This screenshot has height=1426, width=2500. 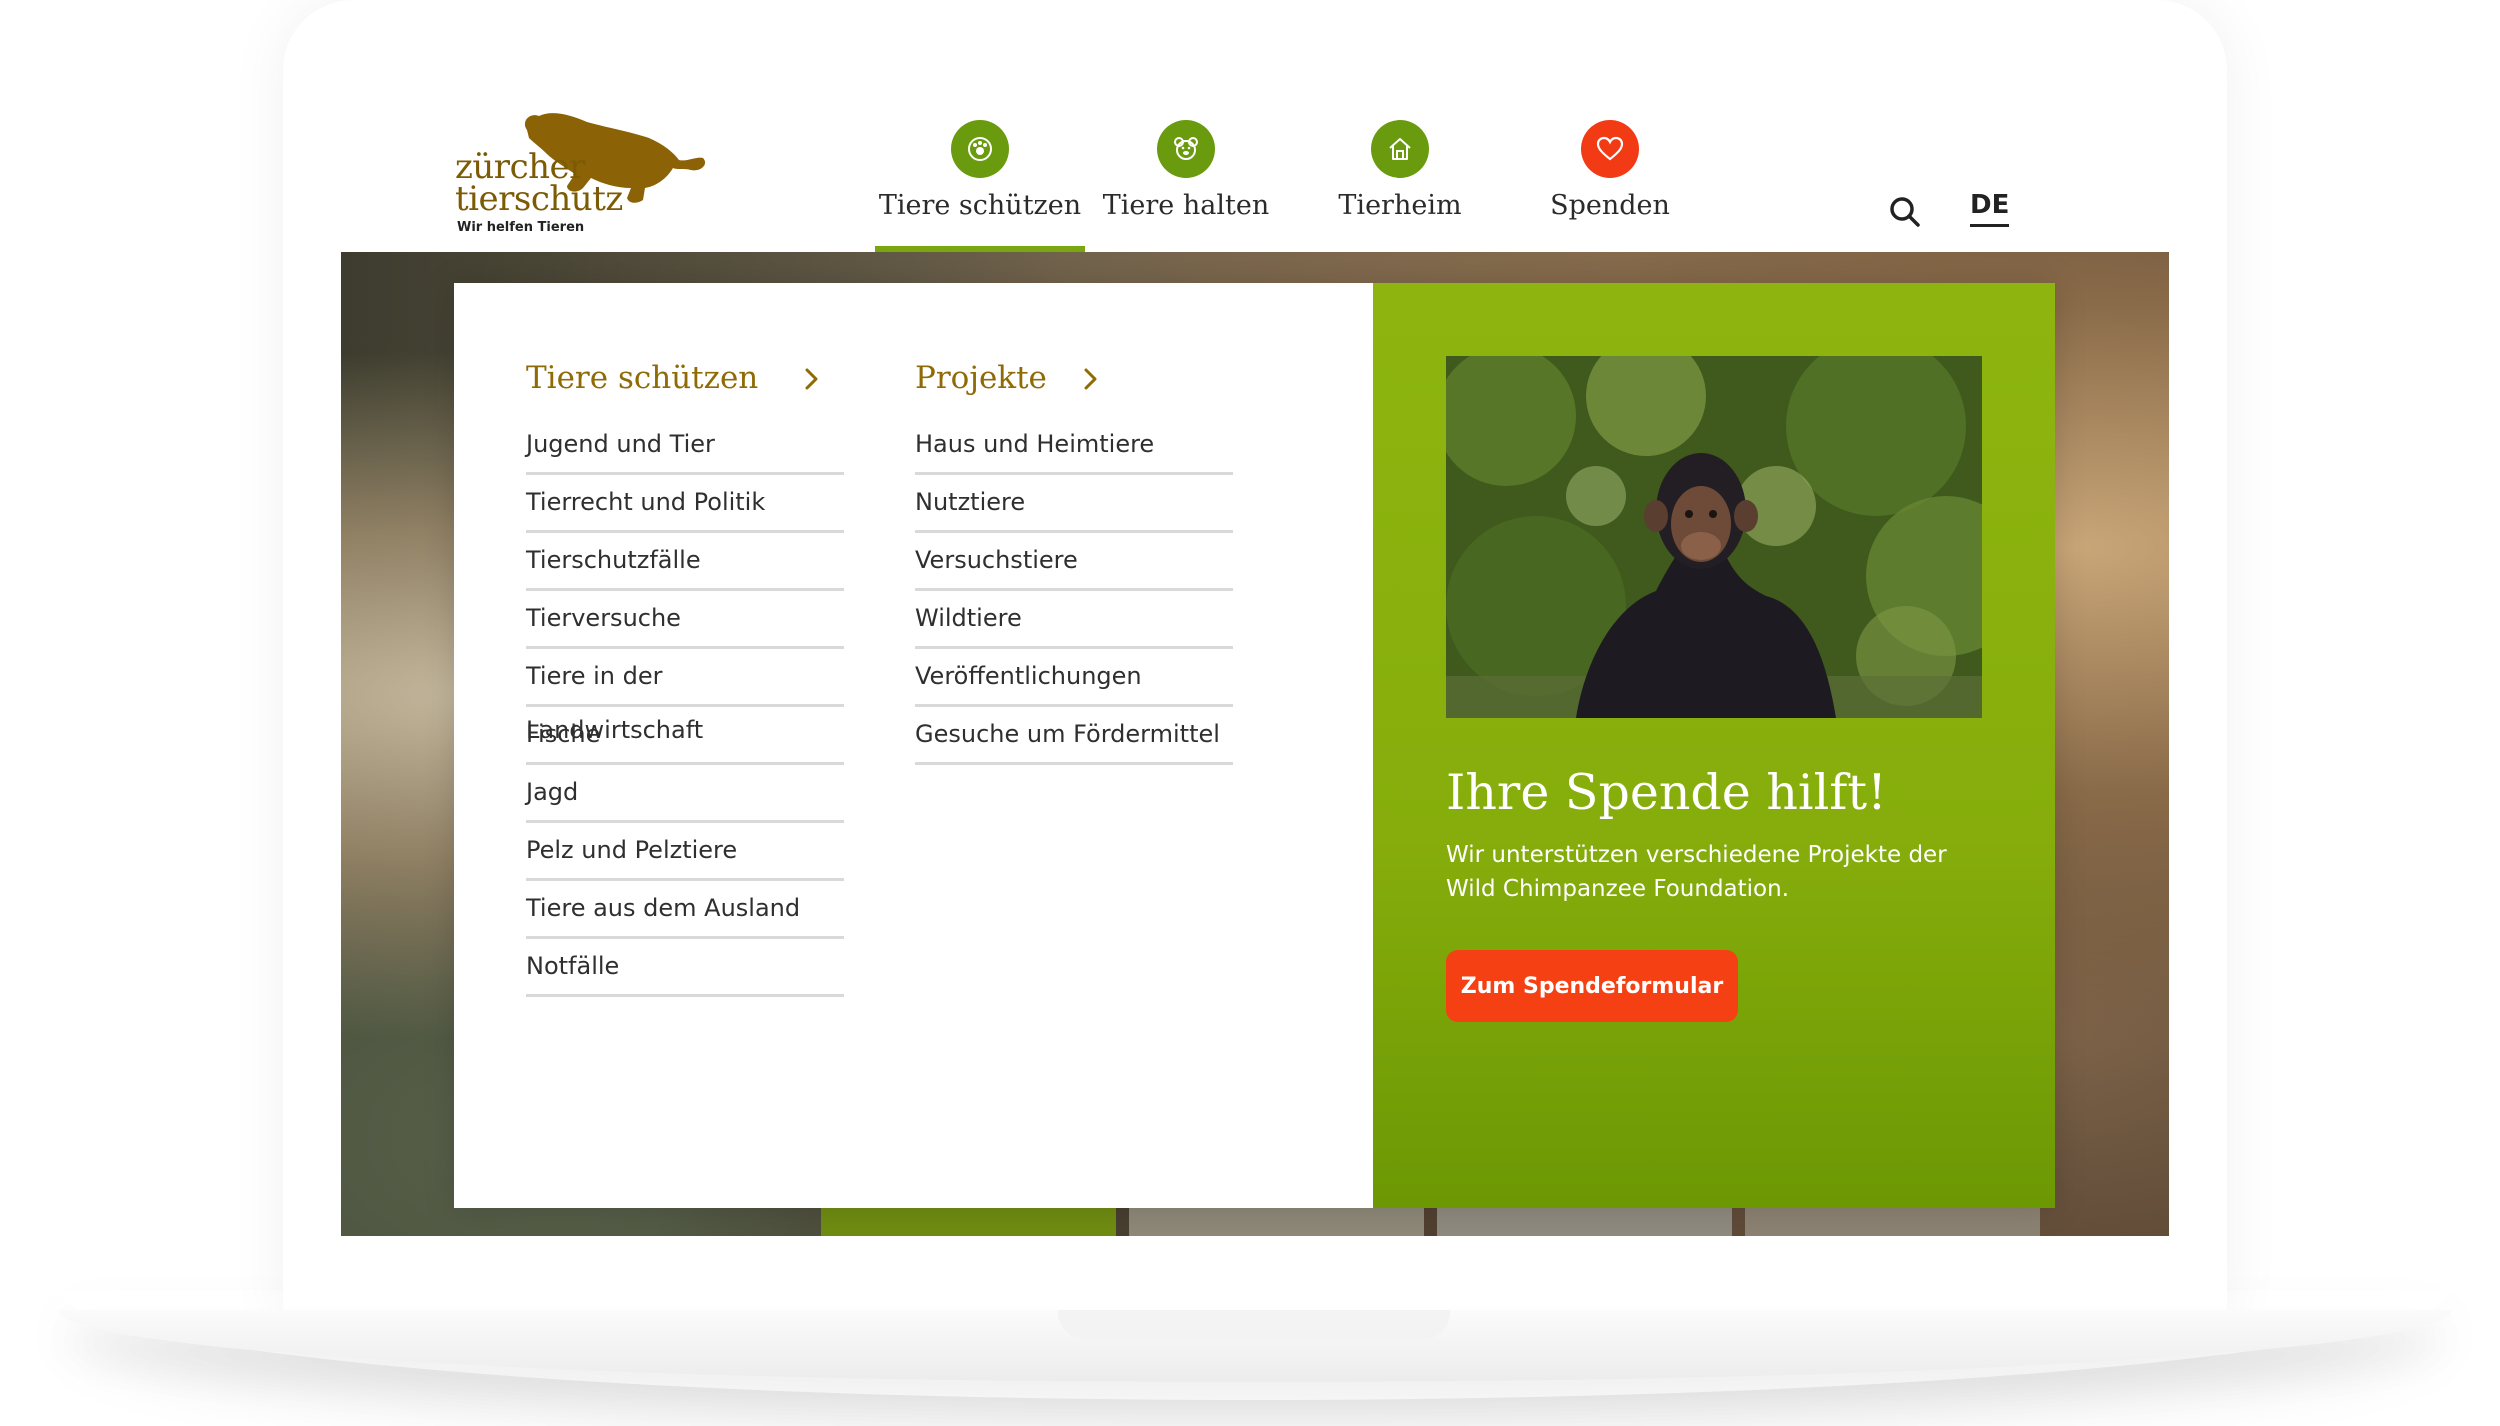 What do you see at coordinates (1254, 1325) in the screenshot?
I see `laptop-notch` at bounding box center [1254, 1325].